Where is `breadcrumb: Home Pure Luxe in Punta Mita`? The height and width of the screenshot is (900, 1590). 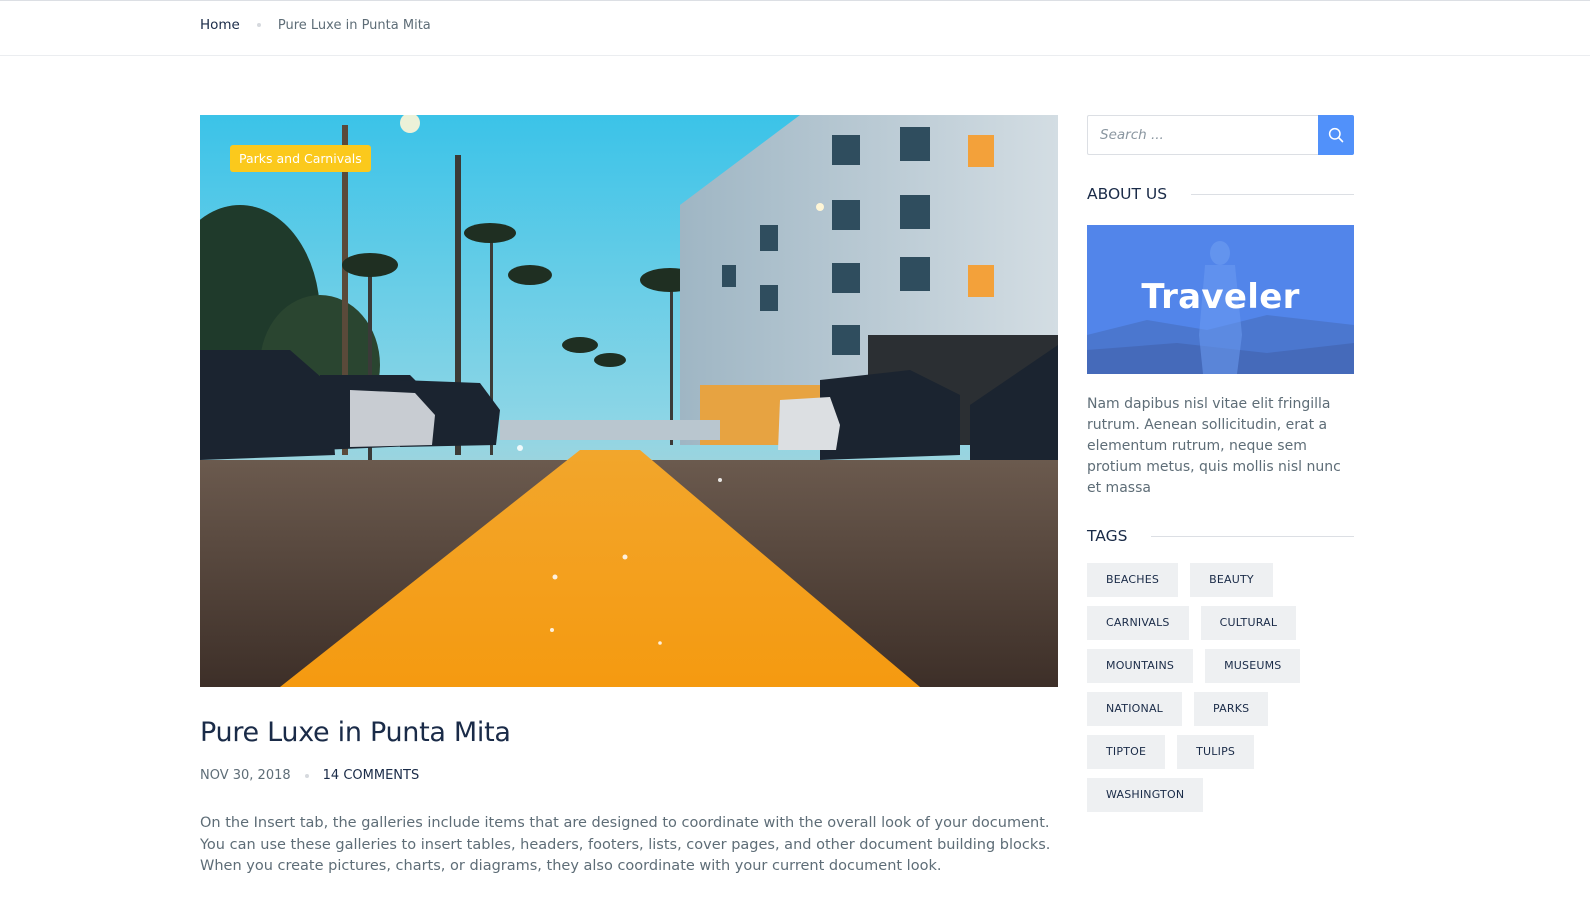 breadcrumb: Home Pure Luxe in Punta Mita is located at coordinates (315, 25).